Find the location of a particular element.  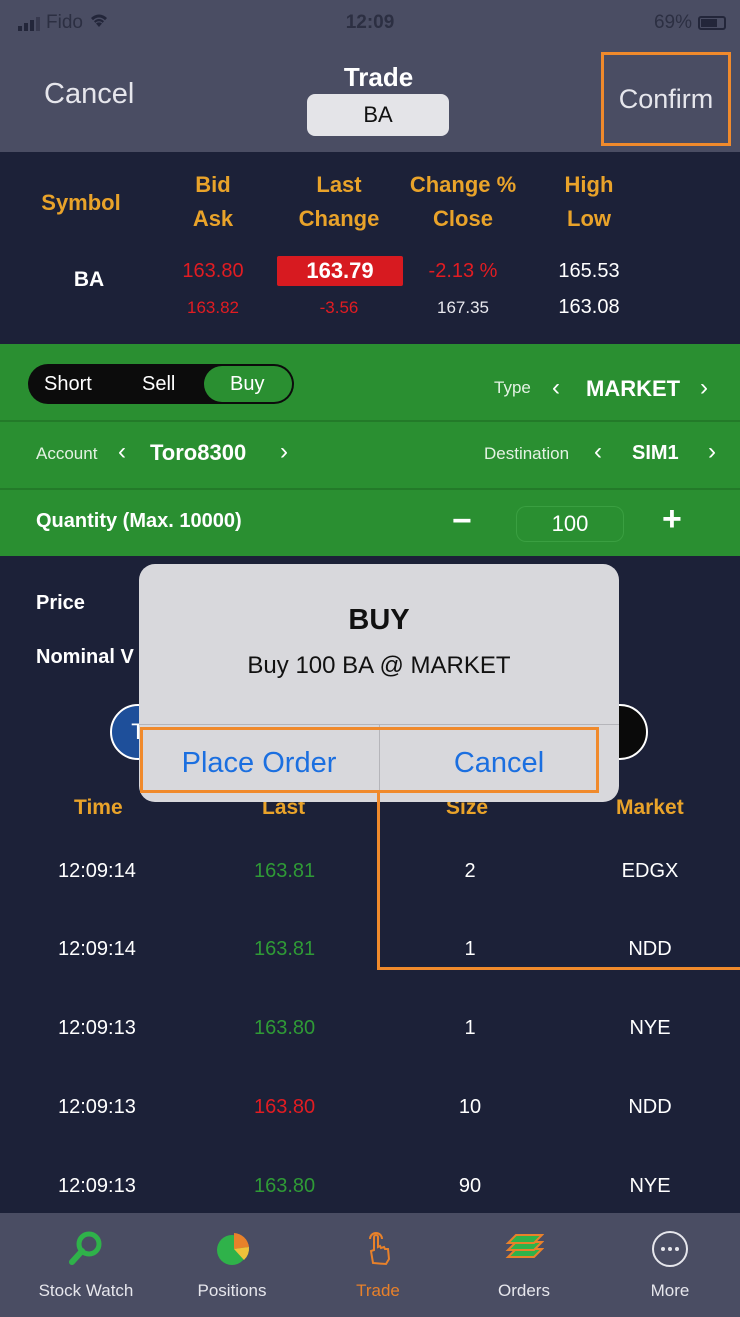

destination-value: SIM1 is located at coordinates (655, 453).